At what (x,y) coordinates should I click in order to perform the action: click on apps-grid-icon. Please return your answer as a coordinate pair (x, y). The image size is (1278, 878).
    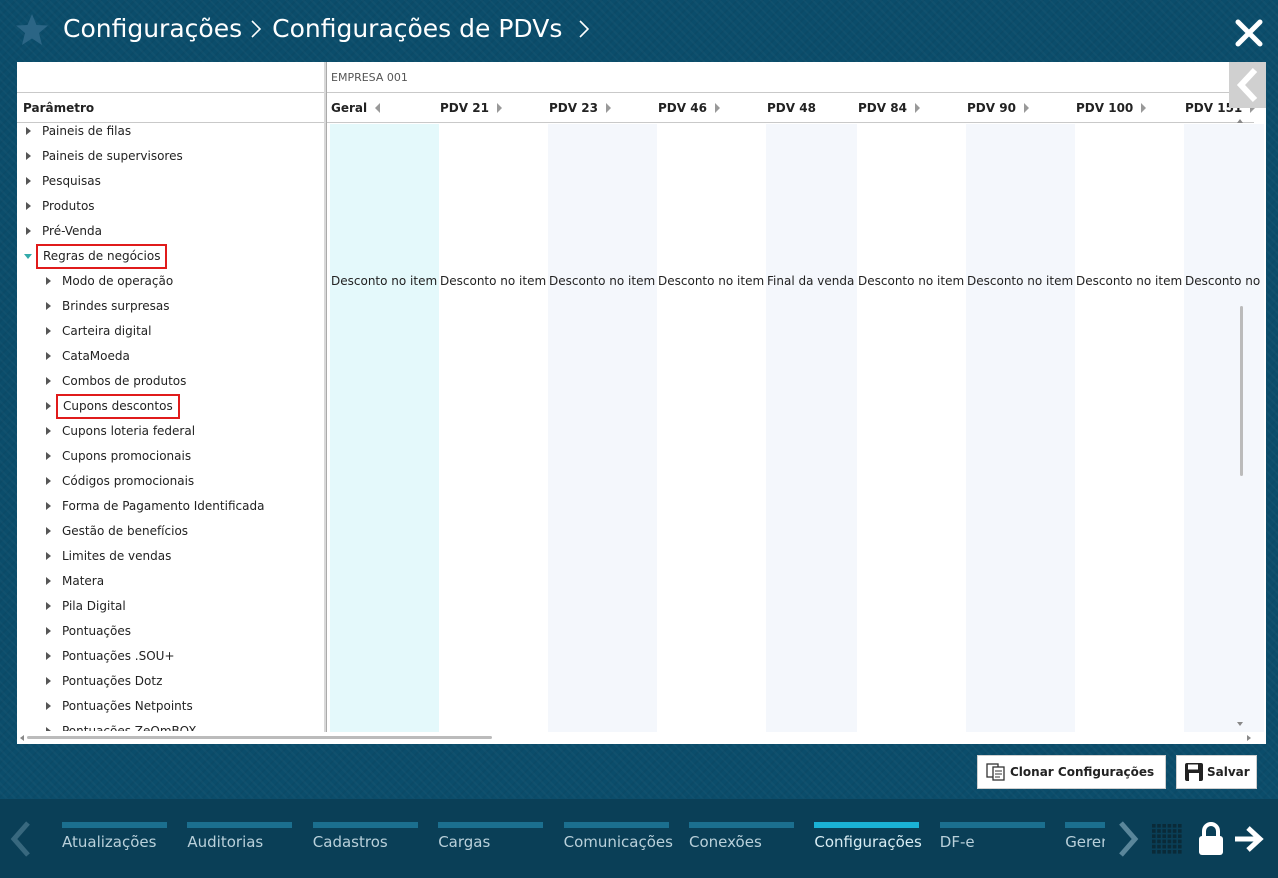
    Looking at the image, I should click on (1167, 839).